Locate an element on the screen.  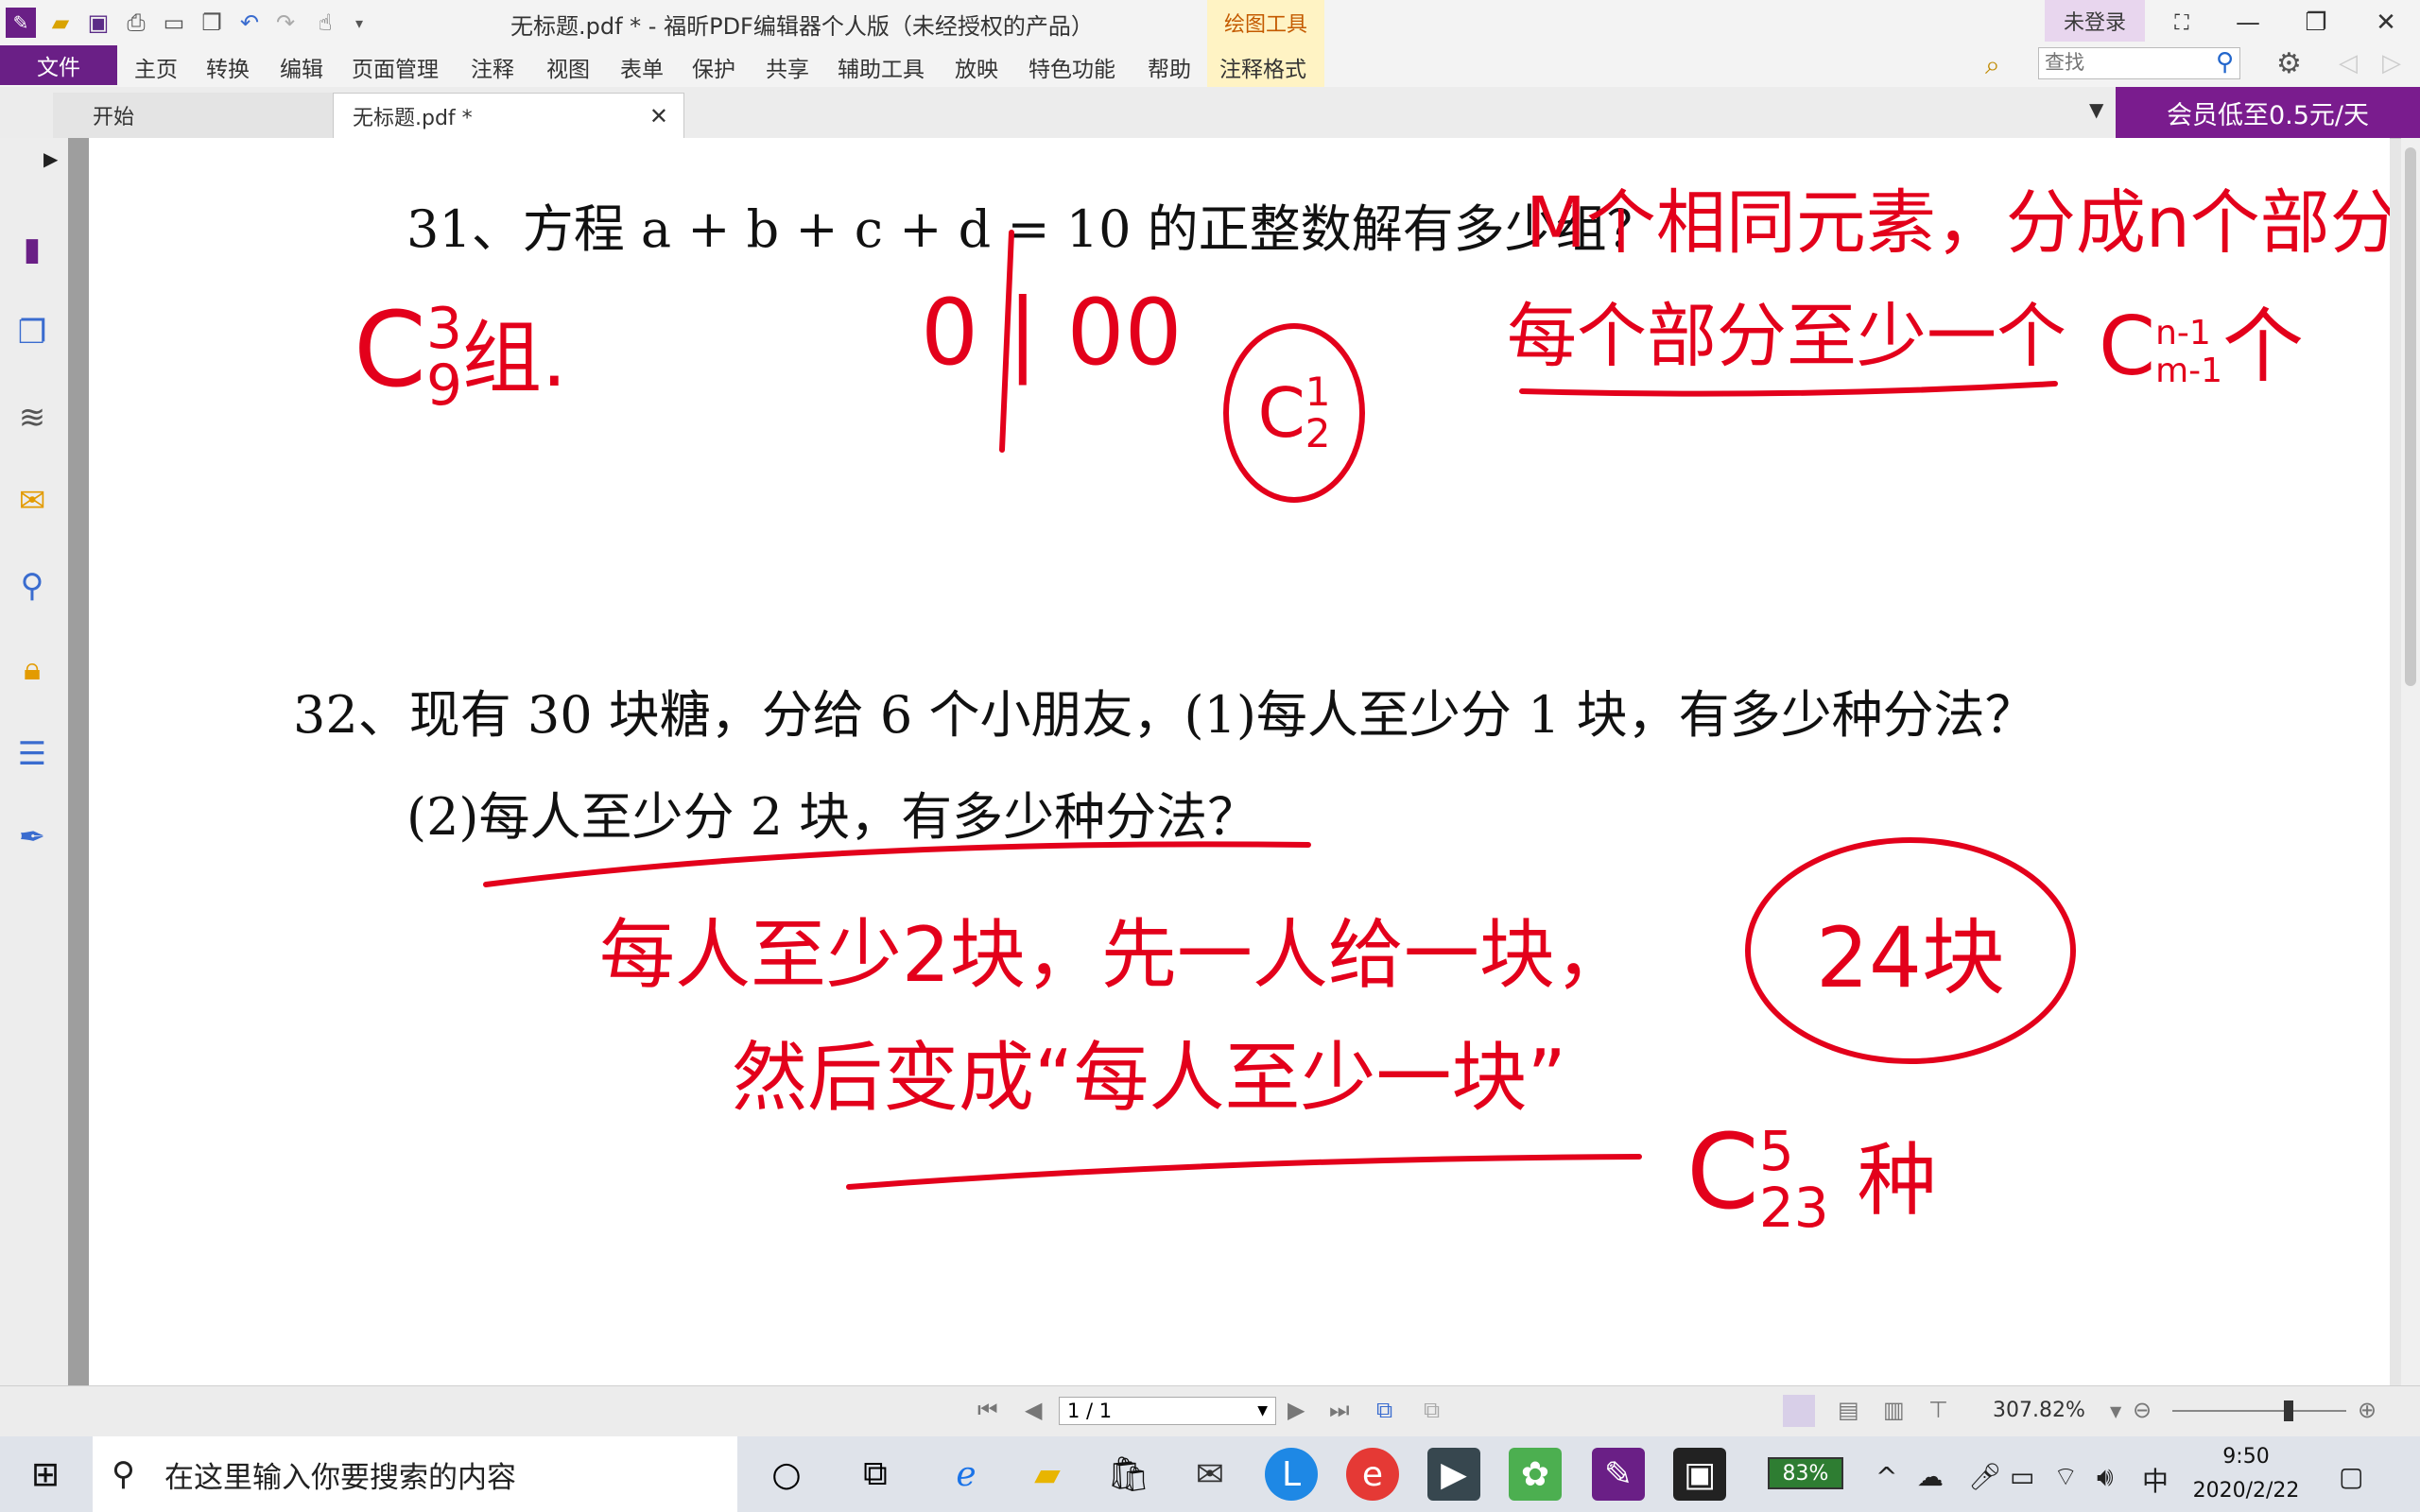
page-number-input: 1 / 1 ▼ is located at coordinates (1167, 1411).